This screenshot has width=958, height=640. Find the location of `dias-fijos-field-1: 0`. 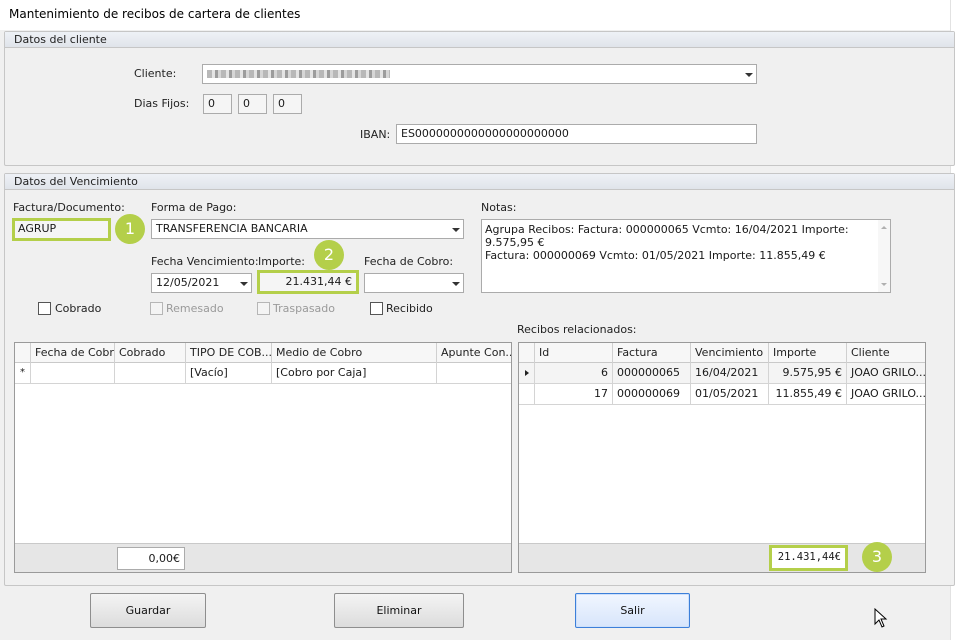

dias-fijos-field-1: 0 is located at coordinates (217, 104).